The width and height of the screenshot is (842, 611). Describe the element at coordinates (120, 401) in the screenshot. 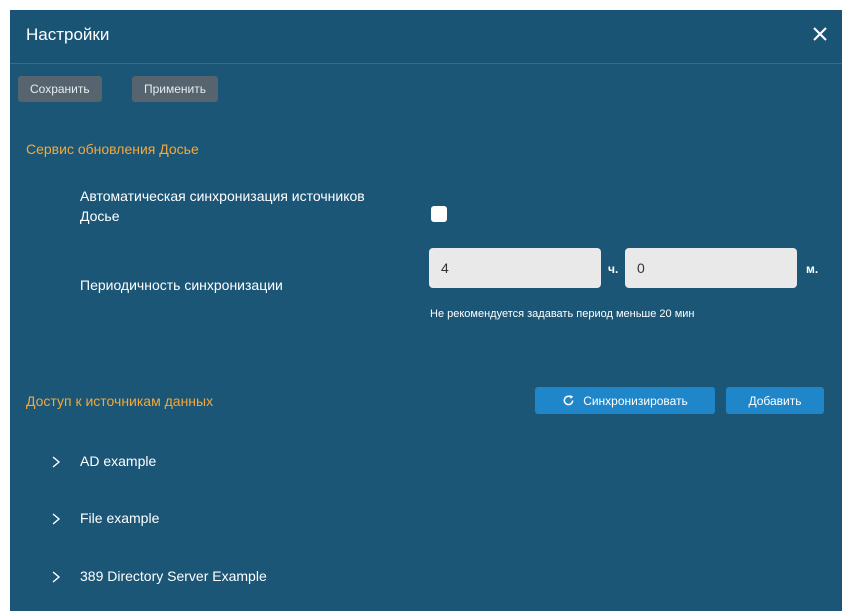

I see `section-title-data-access: Доступ к источникам данных` at that location.